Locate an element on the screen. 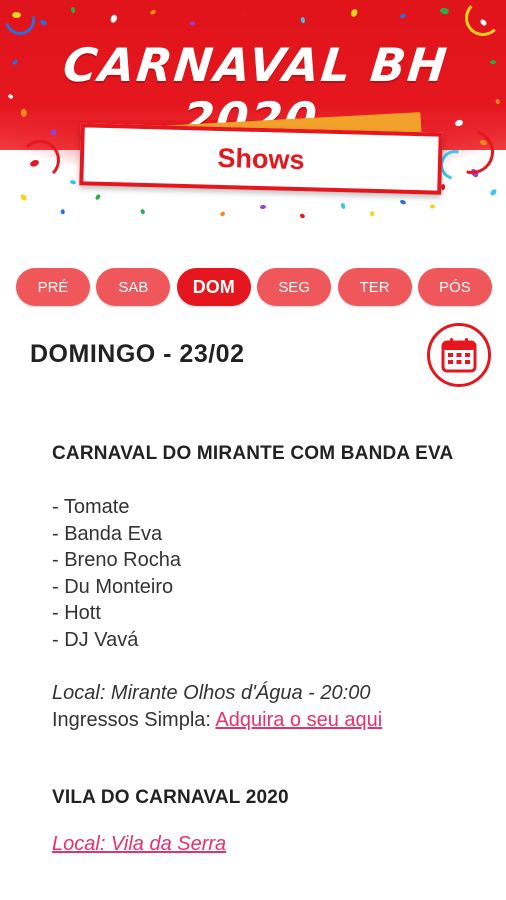 The image size is (506, 900). lineup-item: - Du Monteiro is located at coordinates (113, 586).